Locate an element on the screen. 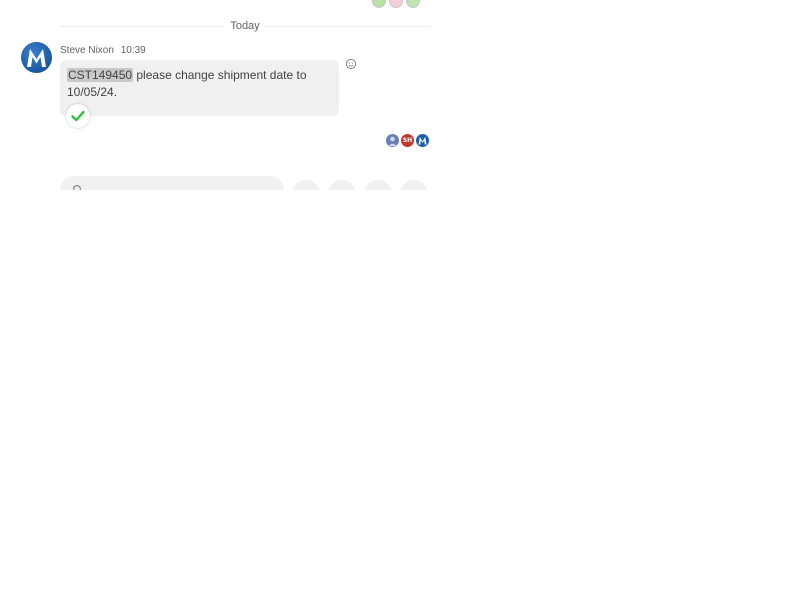 The width and height of the screenshot is (792, 612). smiley-icon is located at coordinates (351, 64).